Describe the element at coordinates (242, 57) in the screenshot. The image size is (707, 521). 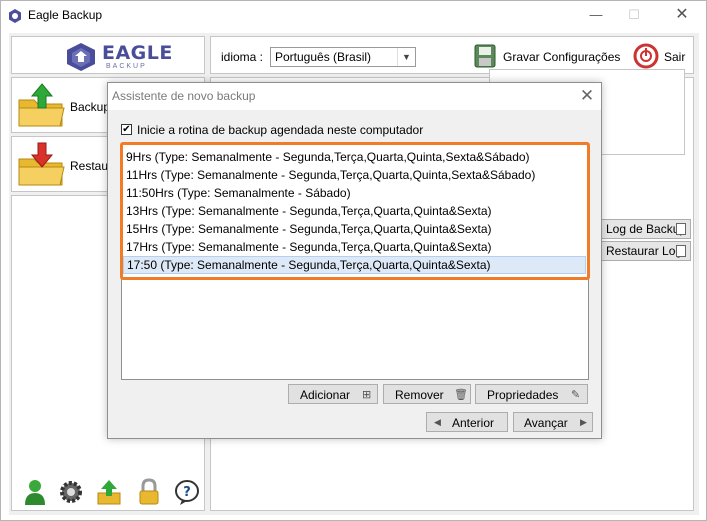
I see `language-label: idioma :` at that location.